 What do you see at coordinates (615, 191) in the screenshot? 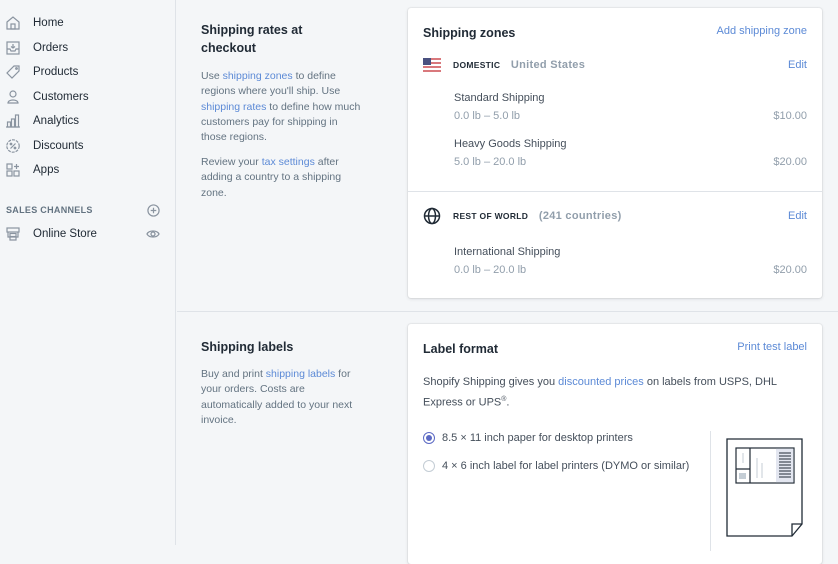
I see `zone-separator` at bounding box center [615, 191].